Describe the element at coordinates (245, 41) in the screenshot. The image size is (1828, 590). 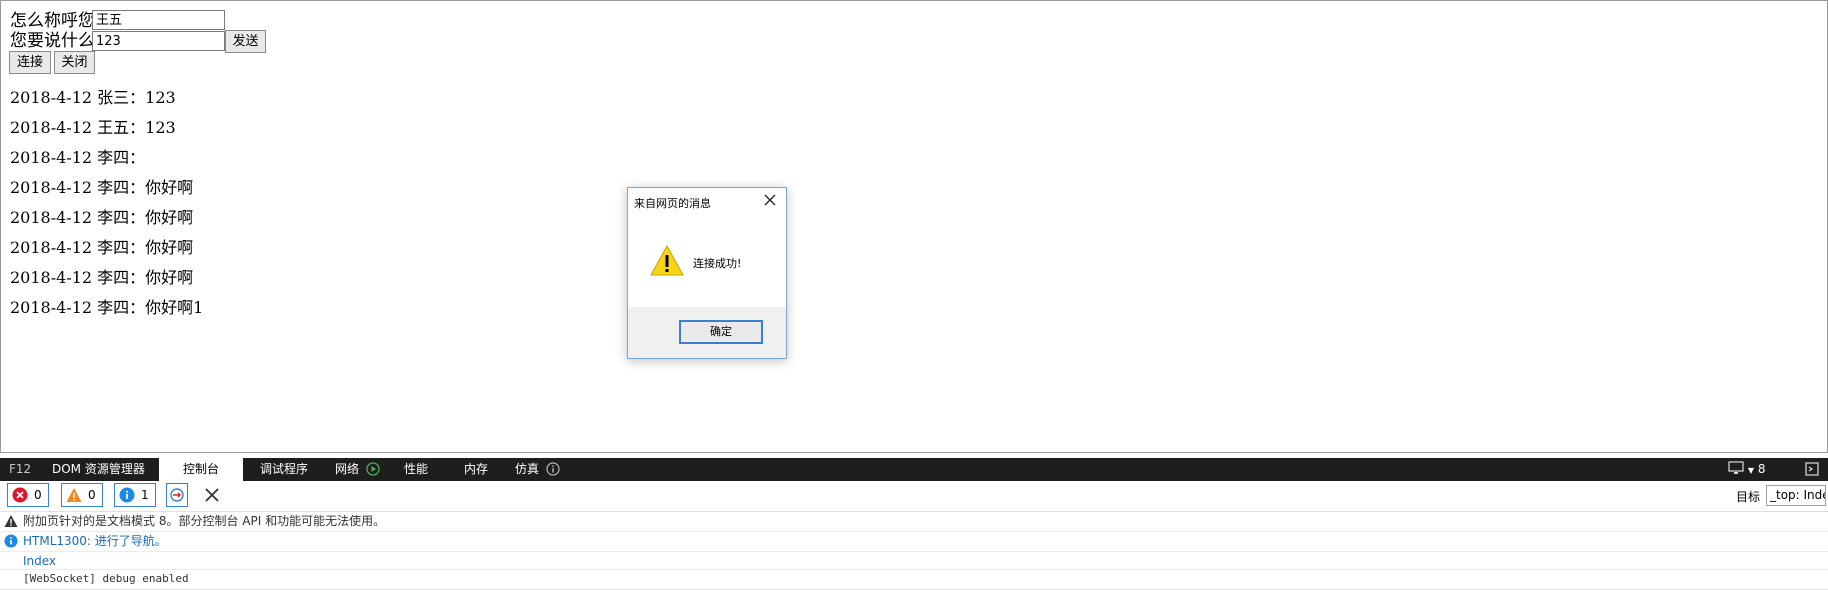
I see `send-button: 发送` at that location.